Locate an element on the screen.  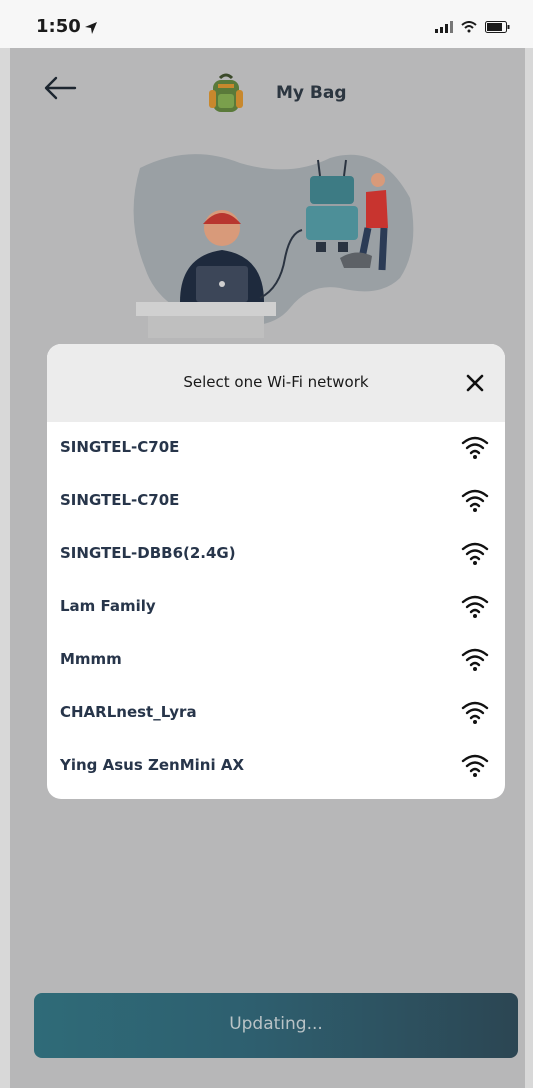
right-edge is located at coordinates (529, 568).